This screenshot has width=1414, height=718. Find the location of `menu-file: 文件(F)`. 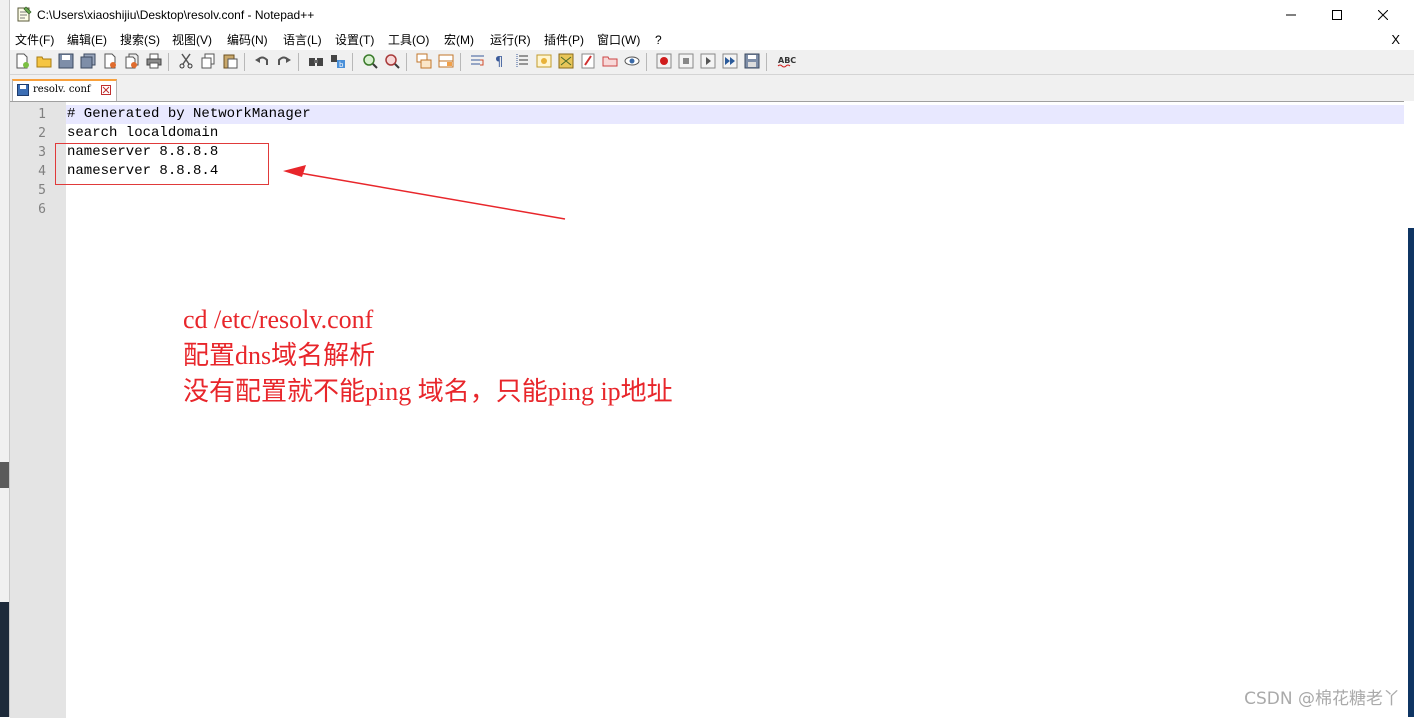

menu-file: 文件(F) is located at coordinates (34, 40).